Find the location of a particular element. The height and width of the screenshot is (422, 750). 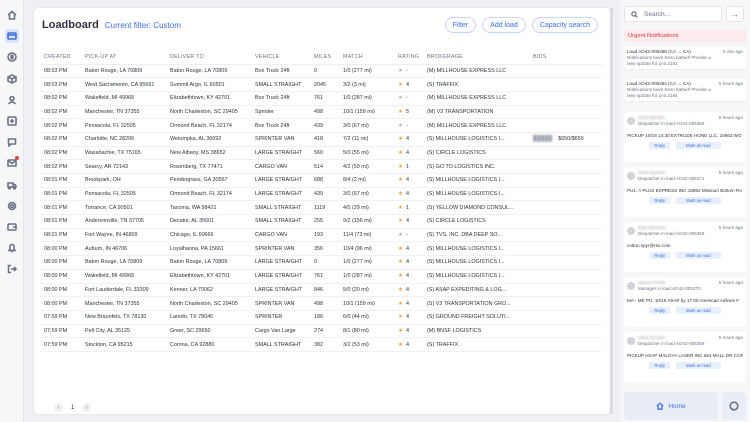

column-header-vehicle: VEHICLE is located at coordinates (280, 57).